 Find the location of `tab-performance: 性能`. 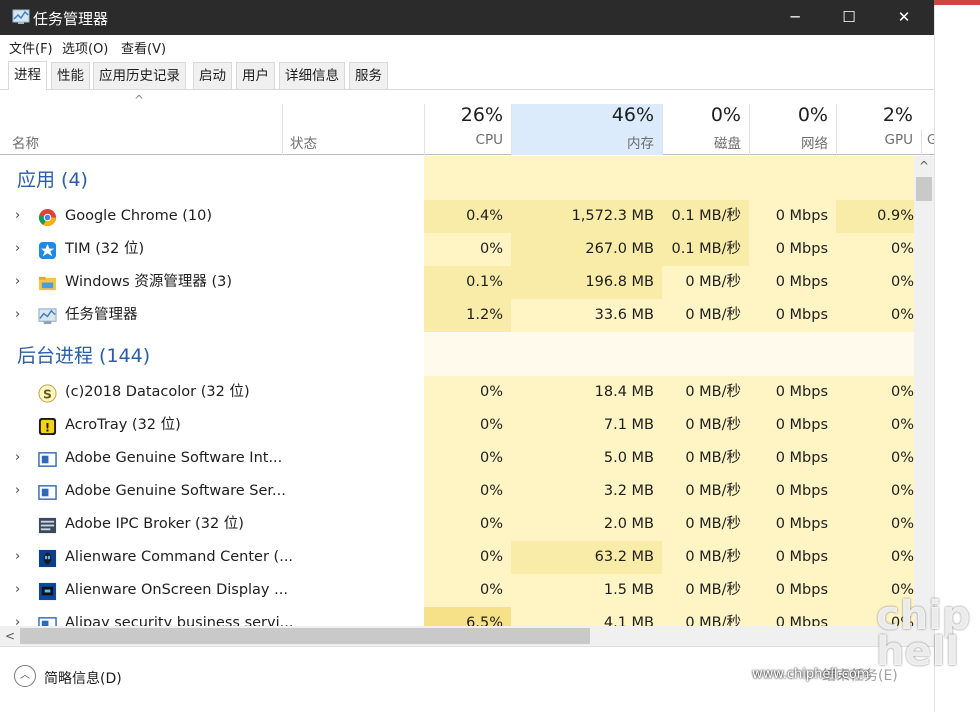

tab-performance: 性能 is located at coordinates (70, 75).